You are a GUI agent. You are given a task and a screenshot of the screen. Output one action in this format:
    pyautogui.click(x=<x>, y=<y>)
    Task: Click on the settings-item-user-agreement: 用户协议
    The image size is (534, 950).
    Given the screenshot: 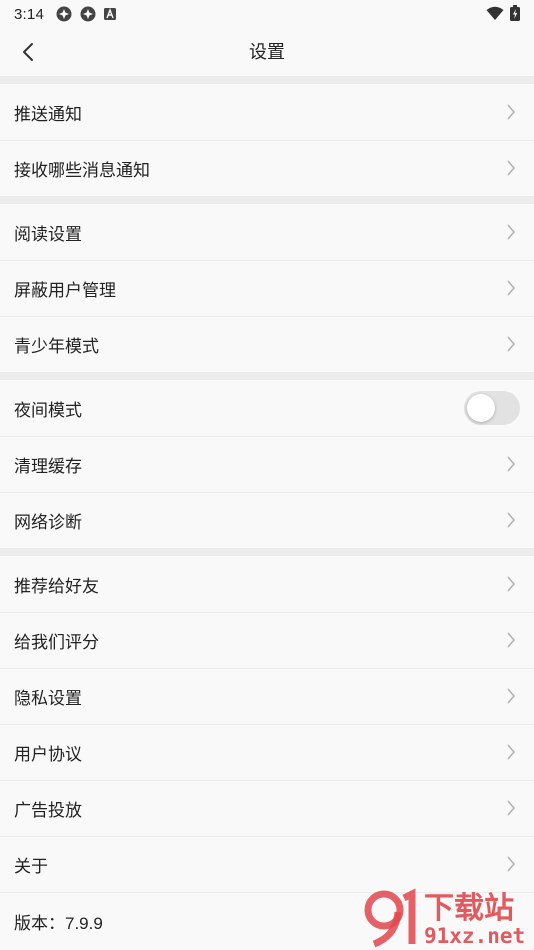 What is the action you would take?
    pyautogui.click(x=267, y=752)
    